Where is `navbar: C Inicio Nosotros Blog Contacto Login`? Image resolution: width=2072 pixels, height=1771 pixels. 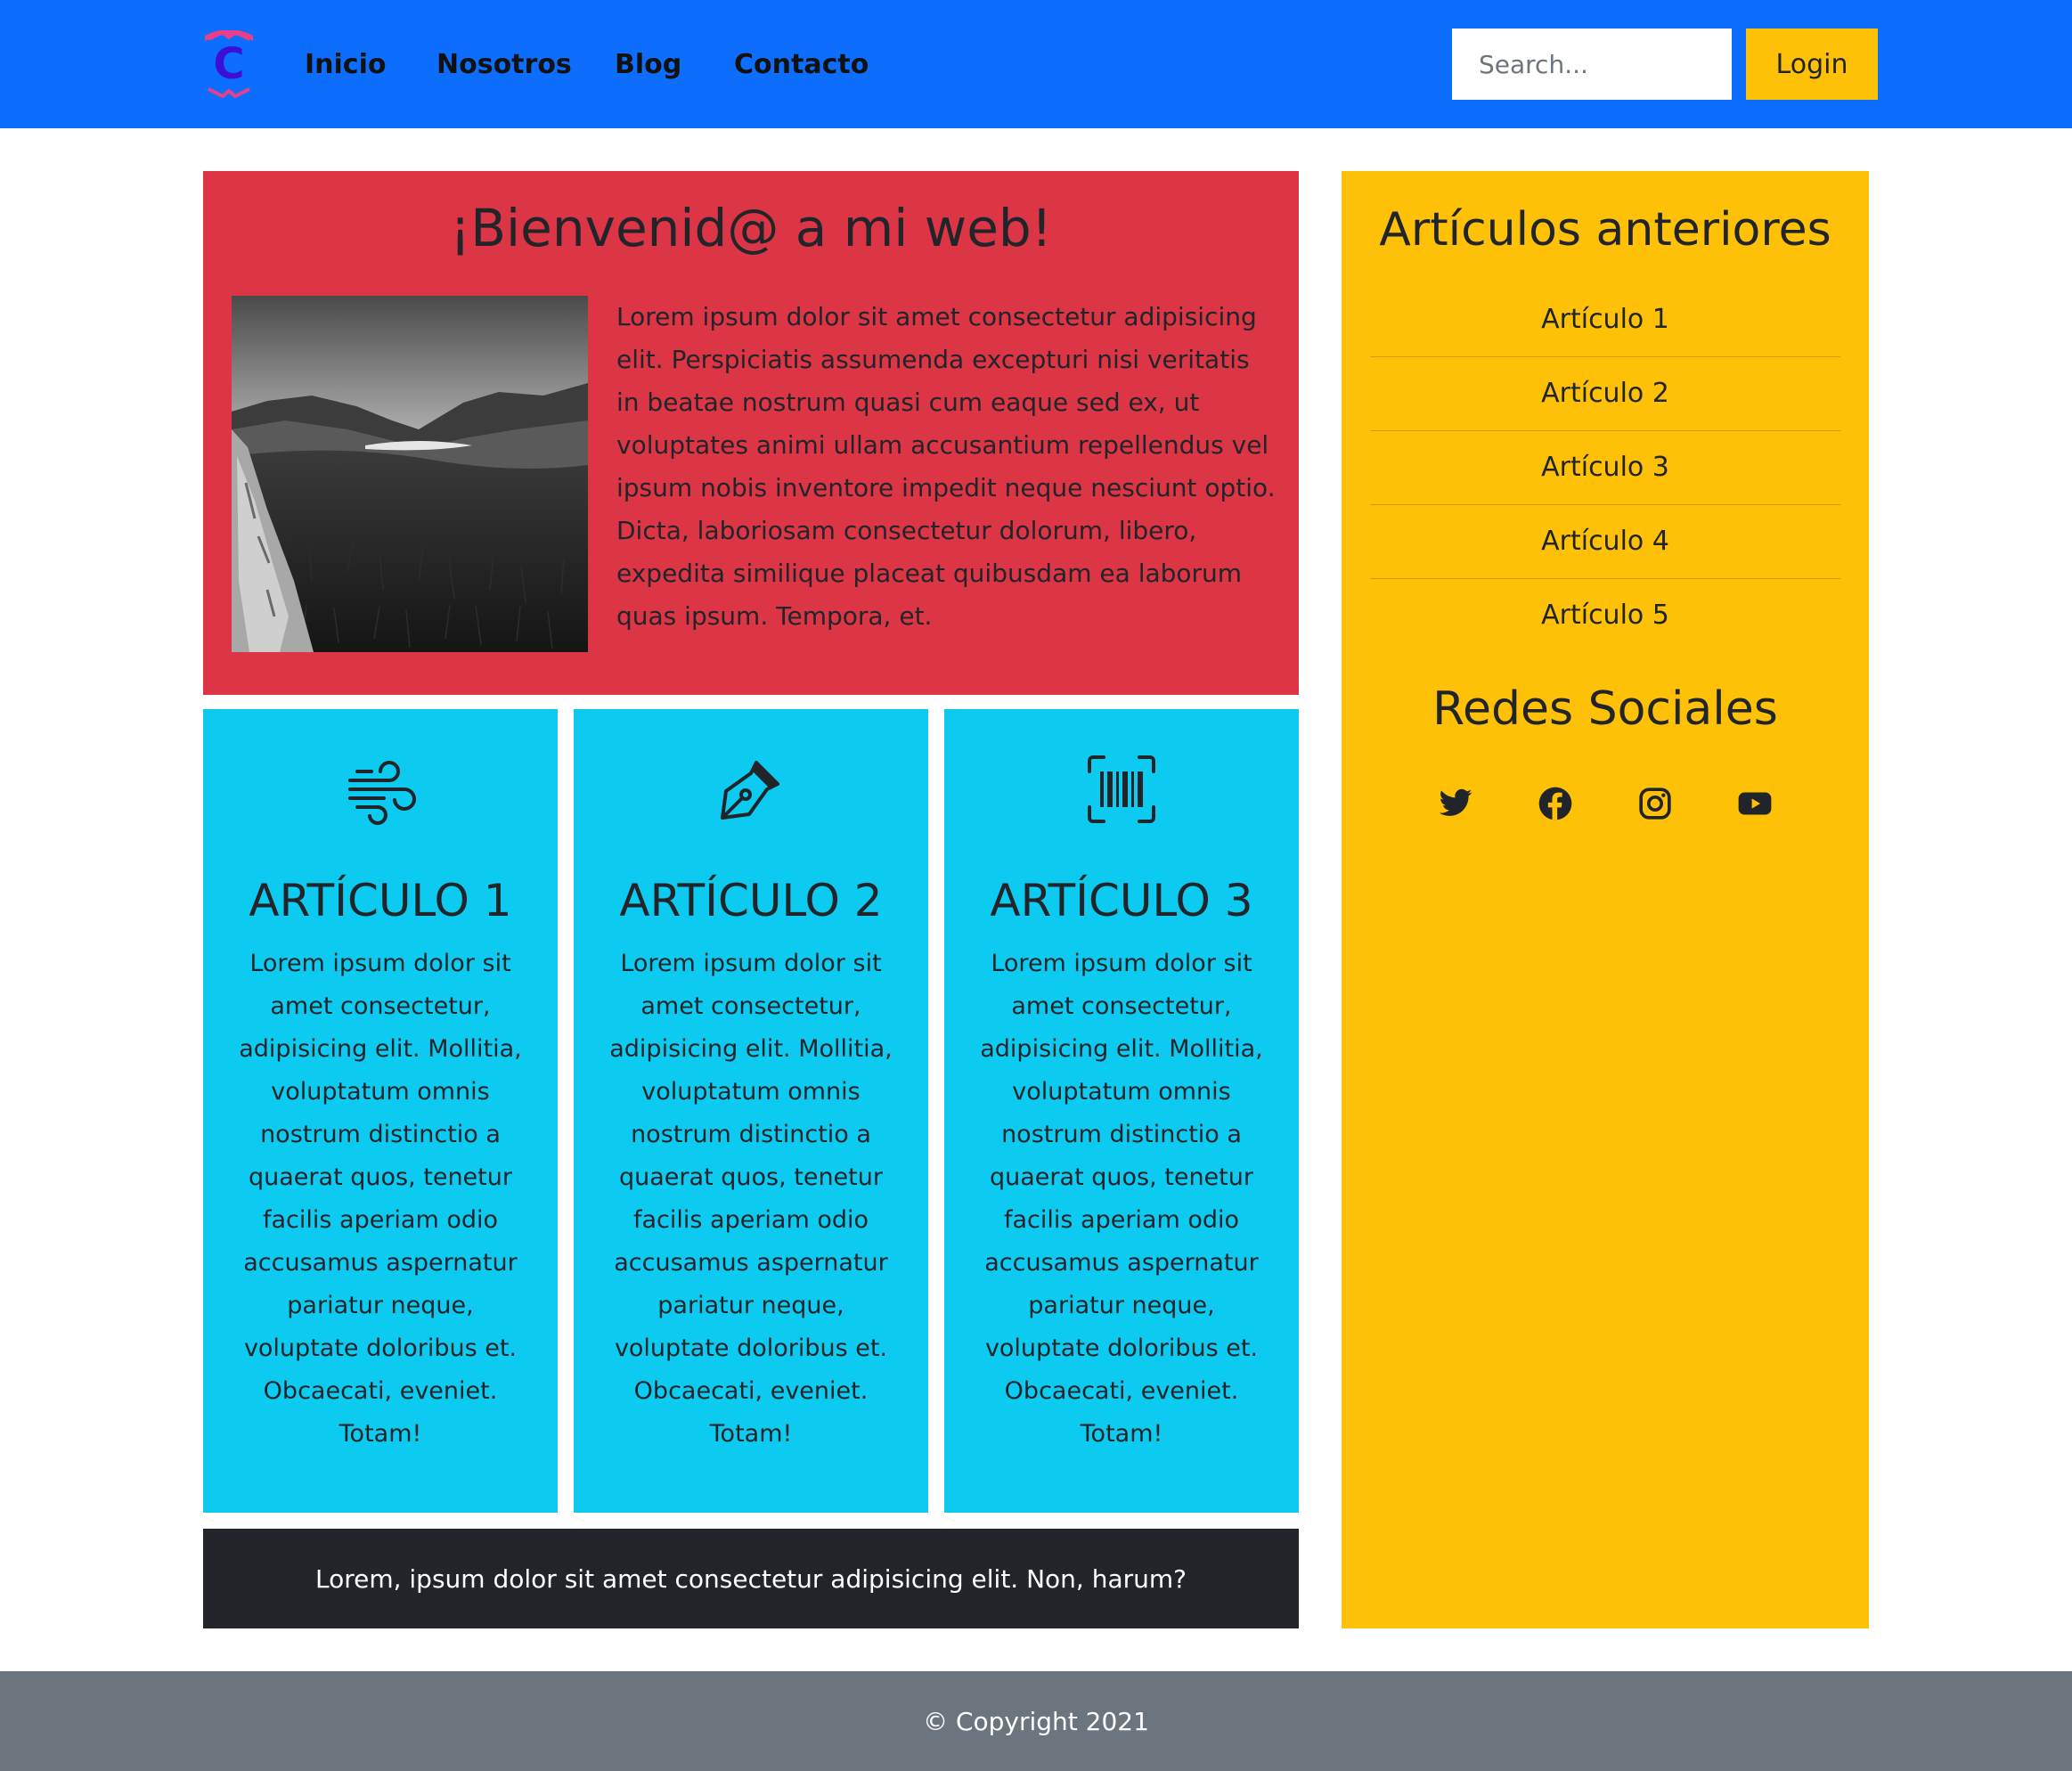 navbar: C Inicio Nosotros Blog Contacto Login is located at coordinates (1036, 64).